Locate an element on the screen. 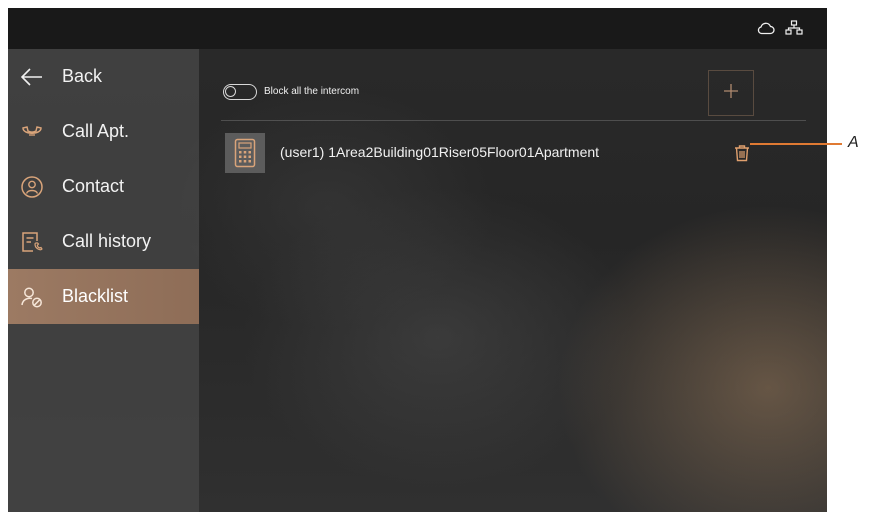 The width and height of the screenshot is (869, 512). phone-handset-icon is located at coordinates (32, 132).